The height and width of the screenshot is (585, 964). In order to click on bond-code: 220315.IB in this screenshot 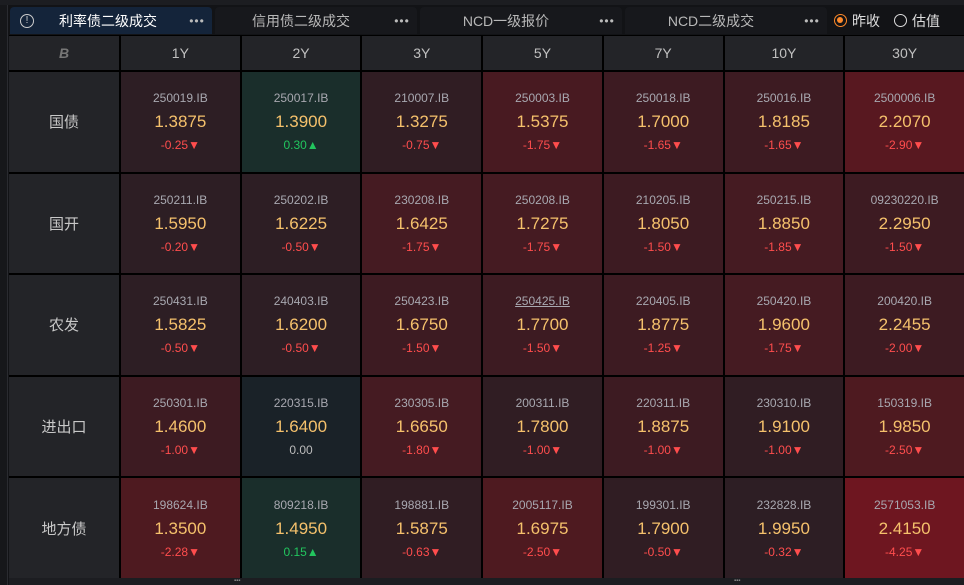, I will do `click(301, 403)`.